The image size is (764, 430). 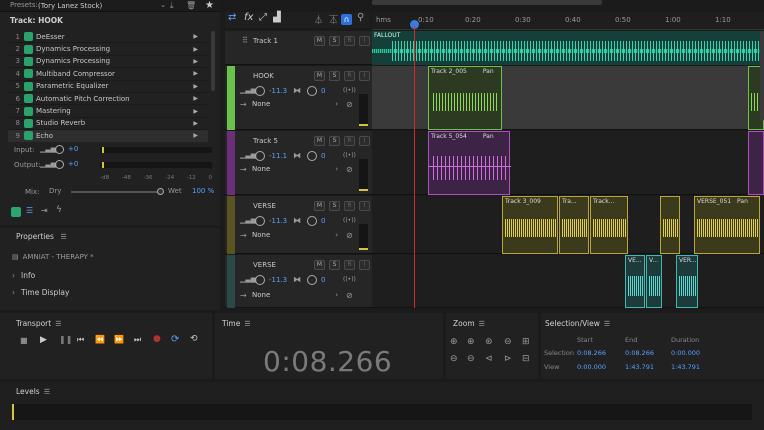 I want to click on track-name: Track 1, so click(x=265, y=41).